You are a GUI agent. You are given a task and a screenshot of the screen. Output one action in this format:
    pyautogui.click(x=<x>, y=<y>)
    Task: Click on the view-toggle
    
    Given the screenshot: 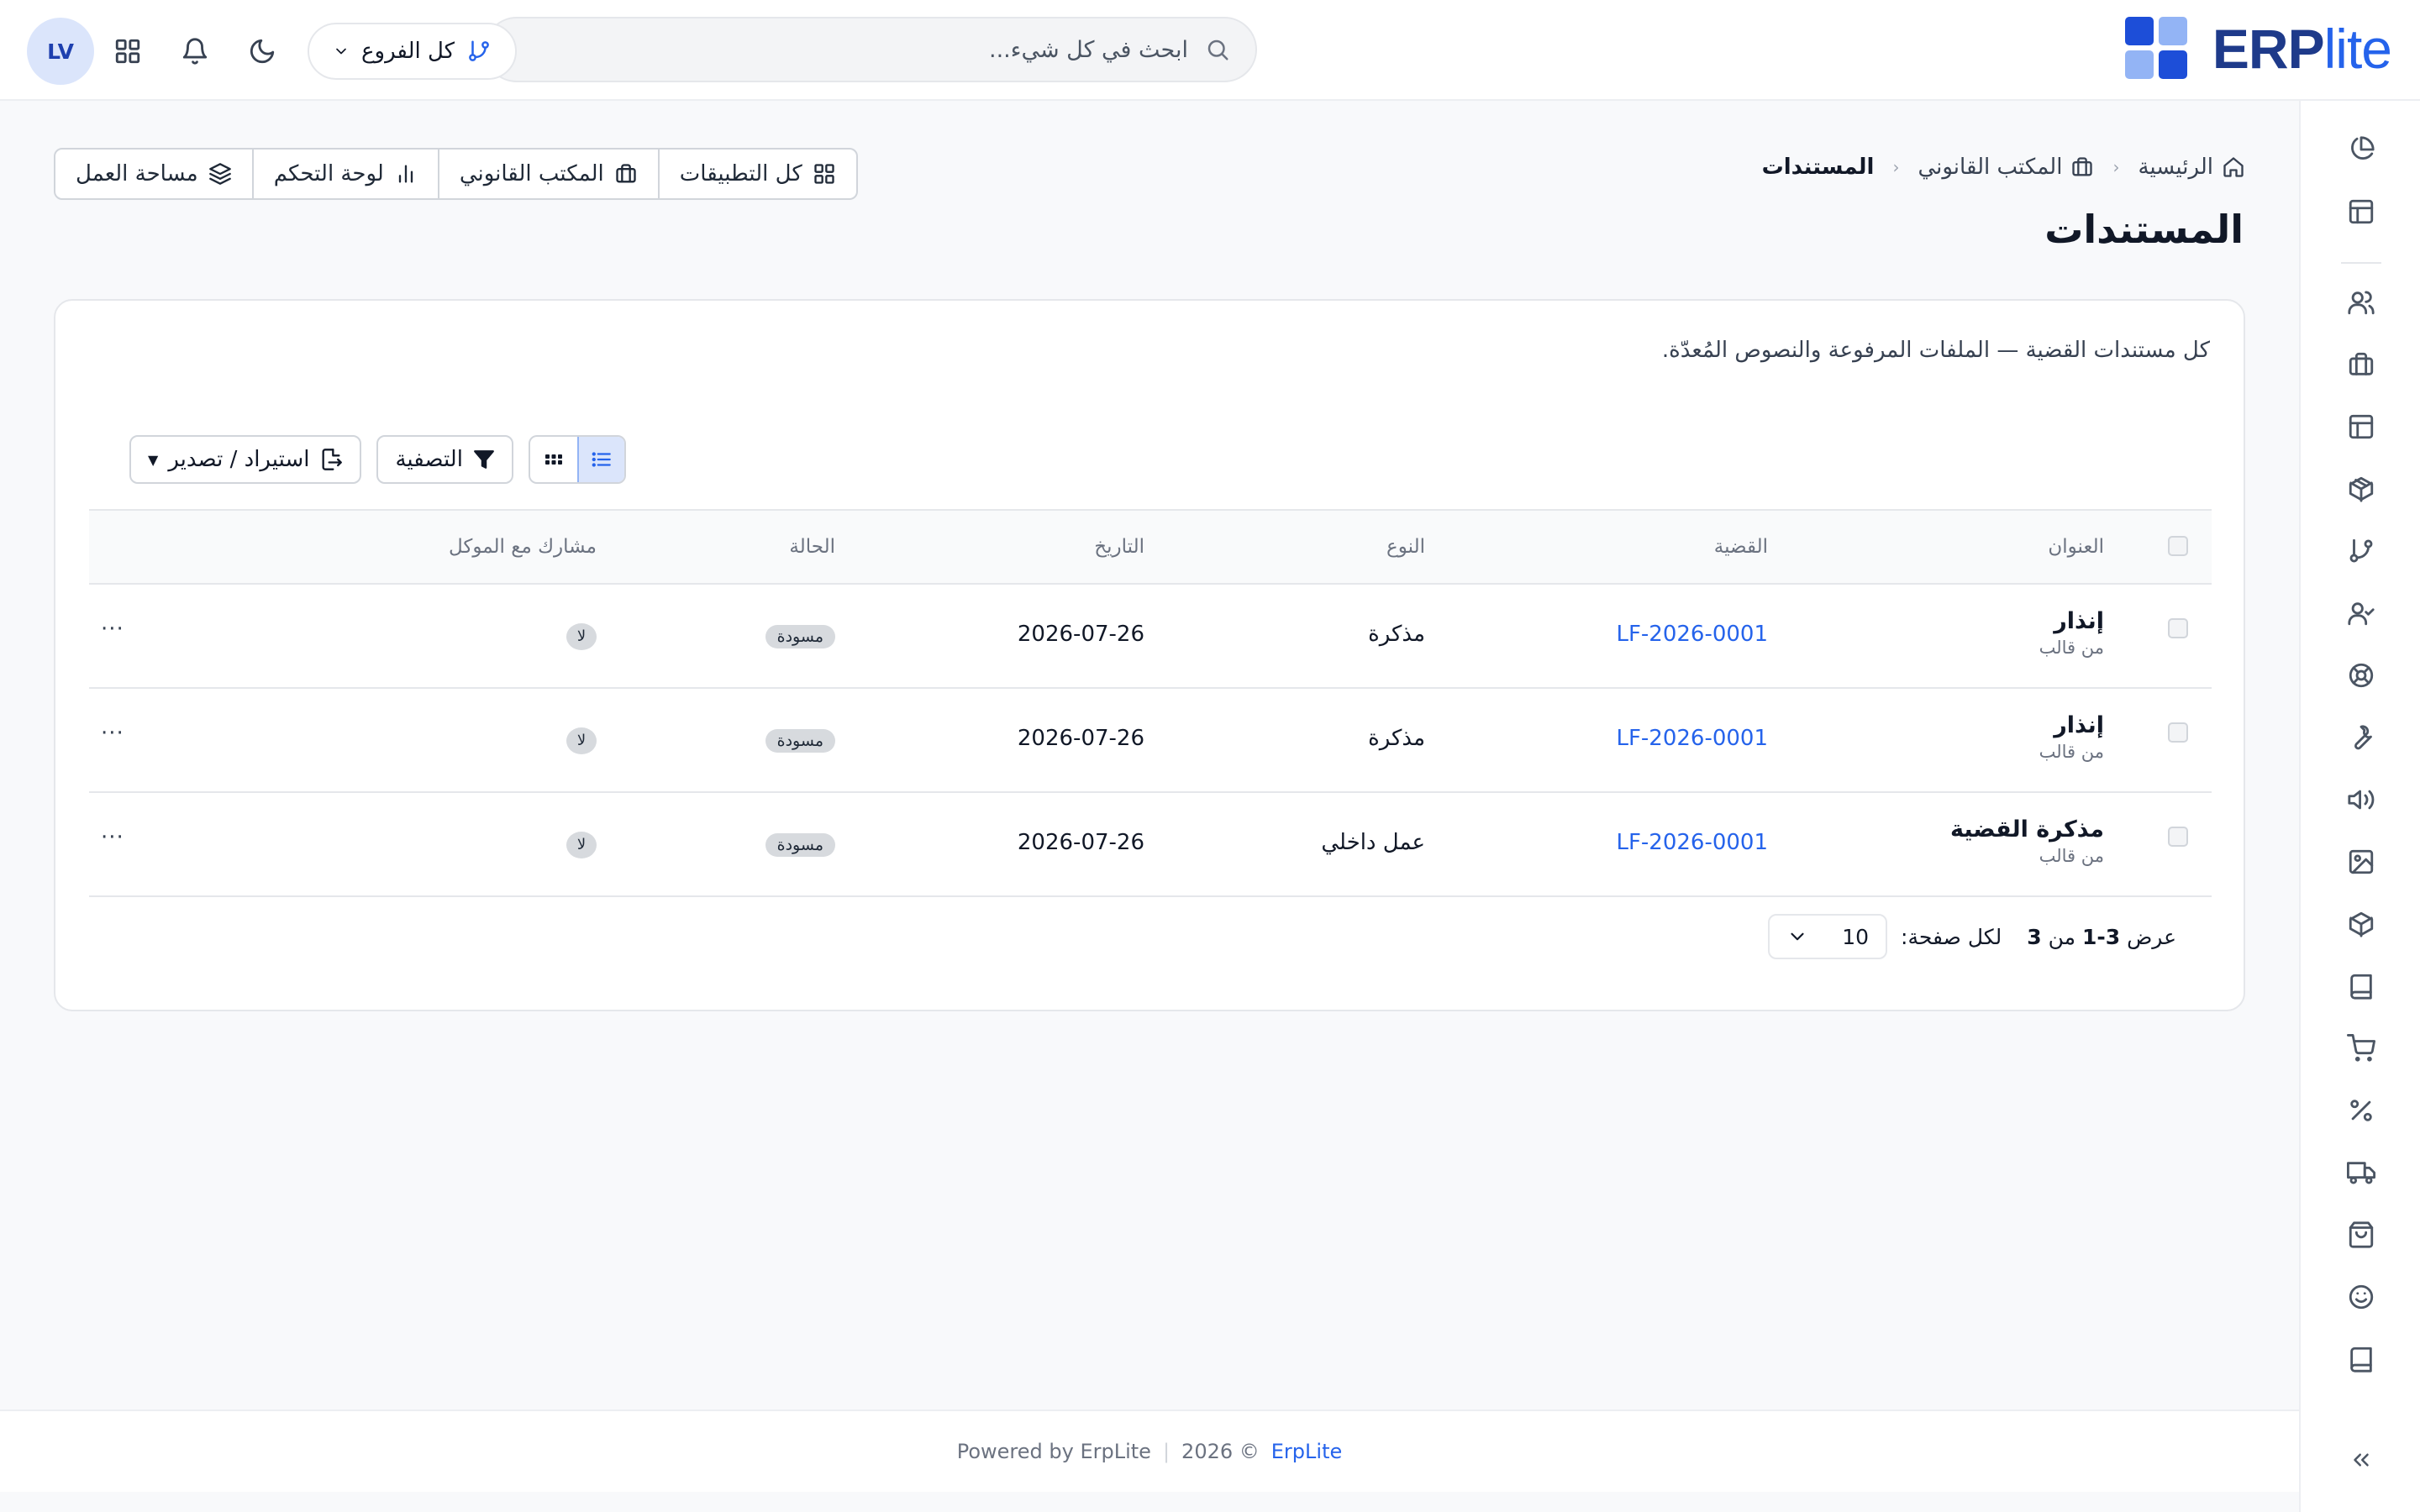 What is the action you would take?
    pyautogui.click(x=577, y=459)
    